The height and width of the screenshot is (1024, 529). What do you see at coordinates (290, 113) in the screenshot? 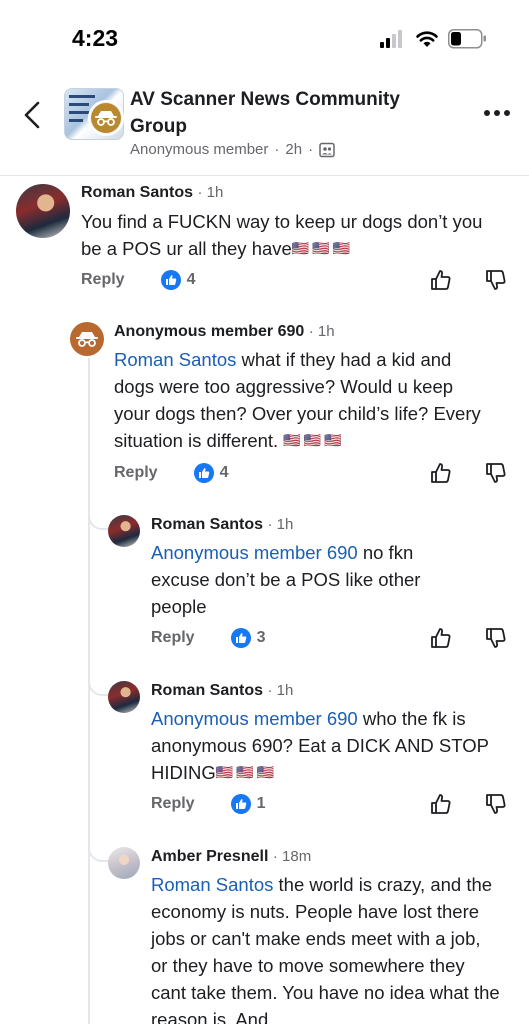
I see `group-name: AV Scanner News Community Group` at bounding box center [290, 113].